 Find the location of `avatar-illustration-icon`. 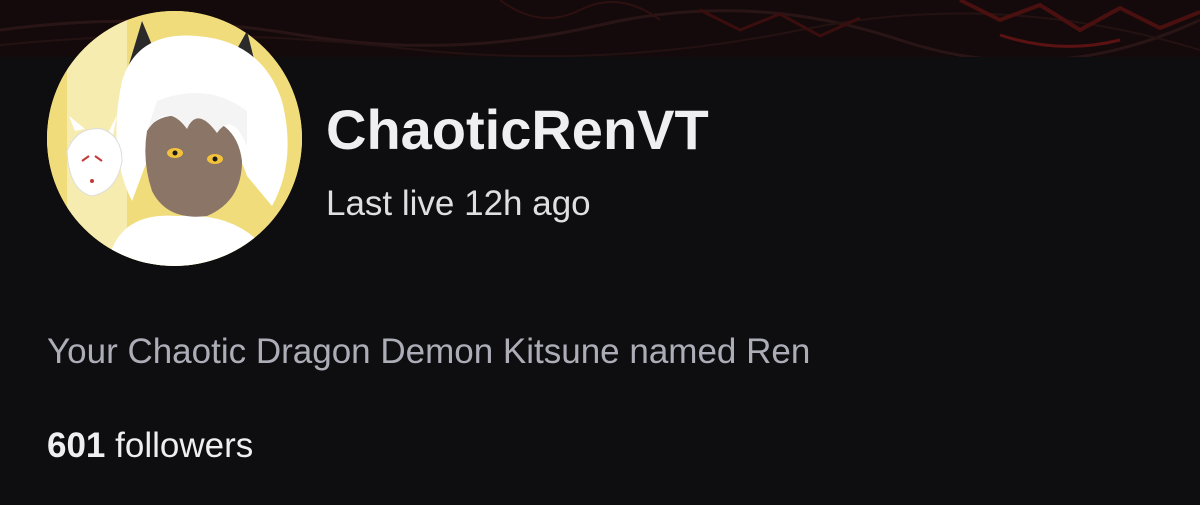

avatar-illustration-icon is located at coordinates (174, 138).